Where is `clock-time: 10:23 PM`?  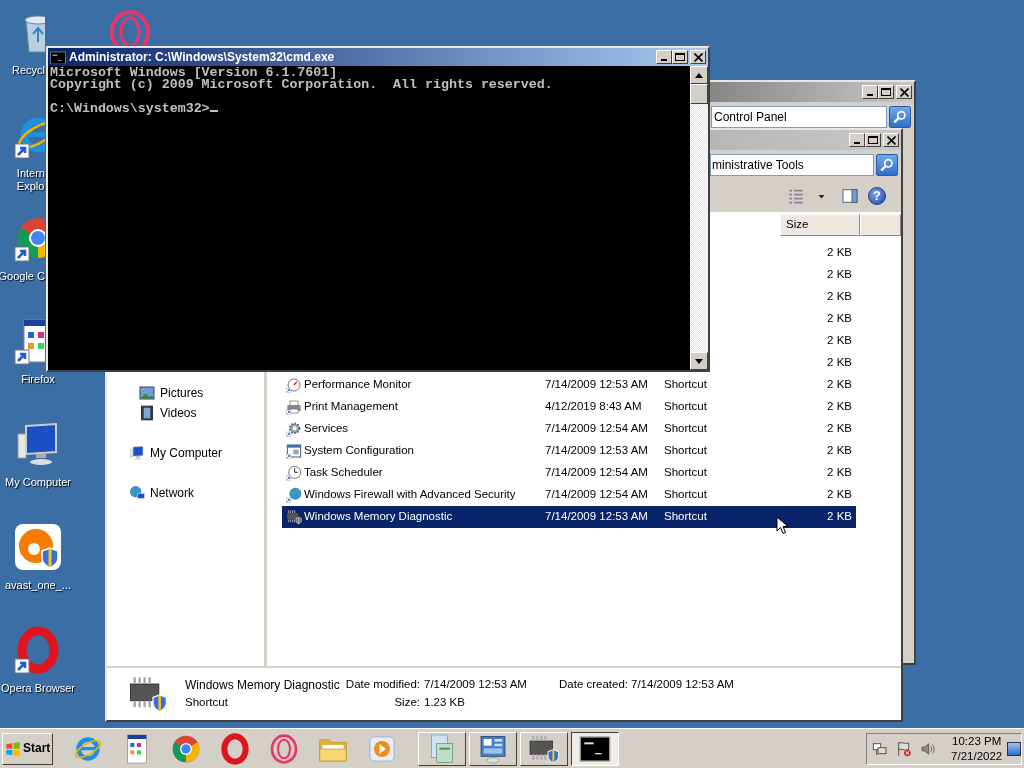
clock-time: 10:23 PM is located at coordinates (977, 741).